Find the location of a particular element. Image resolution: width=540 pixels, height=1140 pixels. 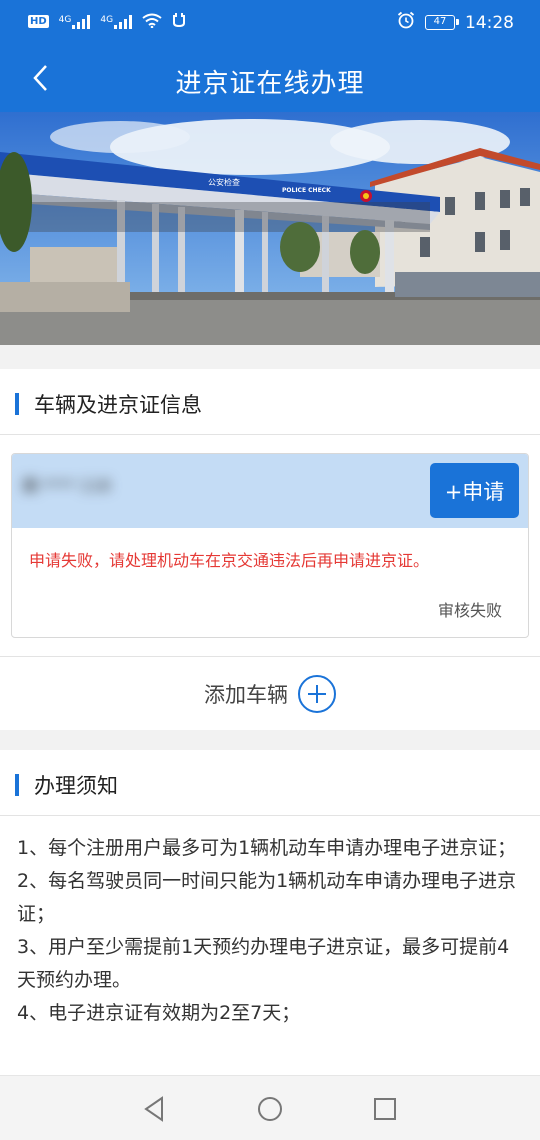

notice-section-title: 办理须知 is located at coordinates (76, 786).